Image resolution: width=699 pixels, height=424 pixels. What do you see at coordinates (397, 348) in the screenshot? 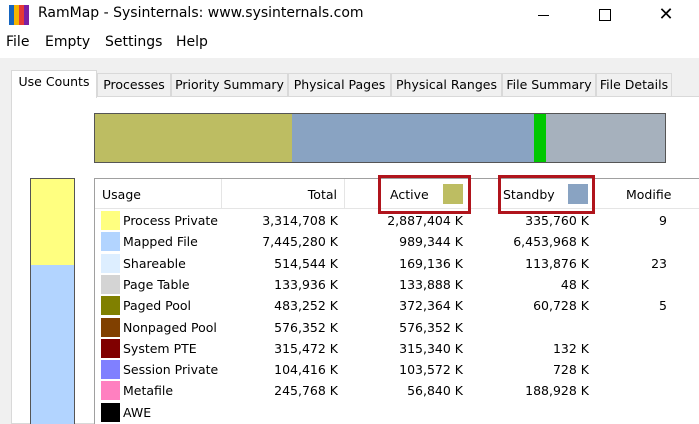
I see `table-row: System PTE 315,472 K 315,340 K 132 K` at bounding box center [397, 348].